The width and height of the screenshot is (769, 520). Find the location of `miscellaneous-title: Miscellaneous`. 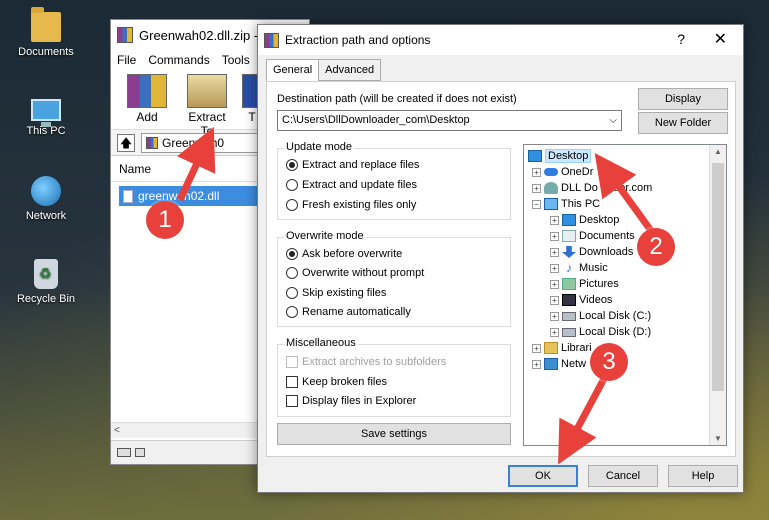

miscellaneous-title: Miscellaneous is located at coordinates (321, 343).